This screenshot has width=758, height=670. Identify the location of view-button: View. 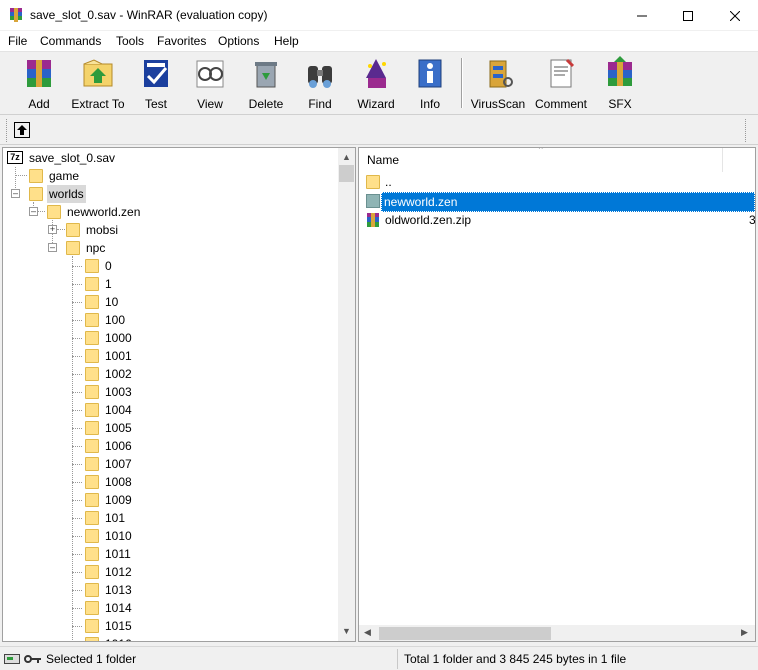
(210, 83).